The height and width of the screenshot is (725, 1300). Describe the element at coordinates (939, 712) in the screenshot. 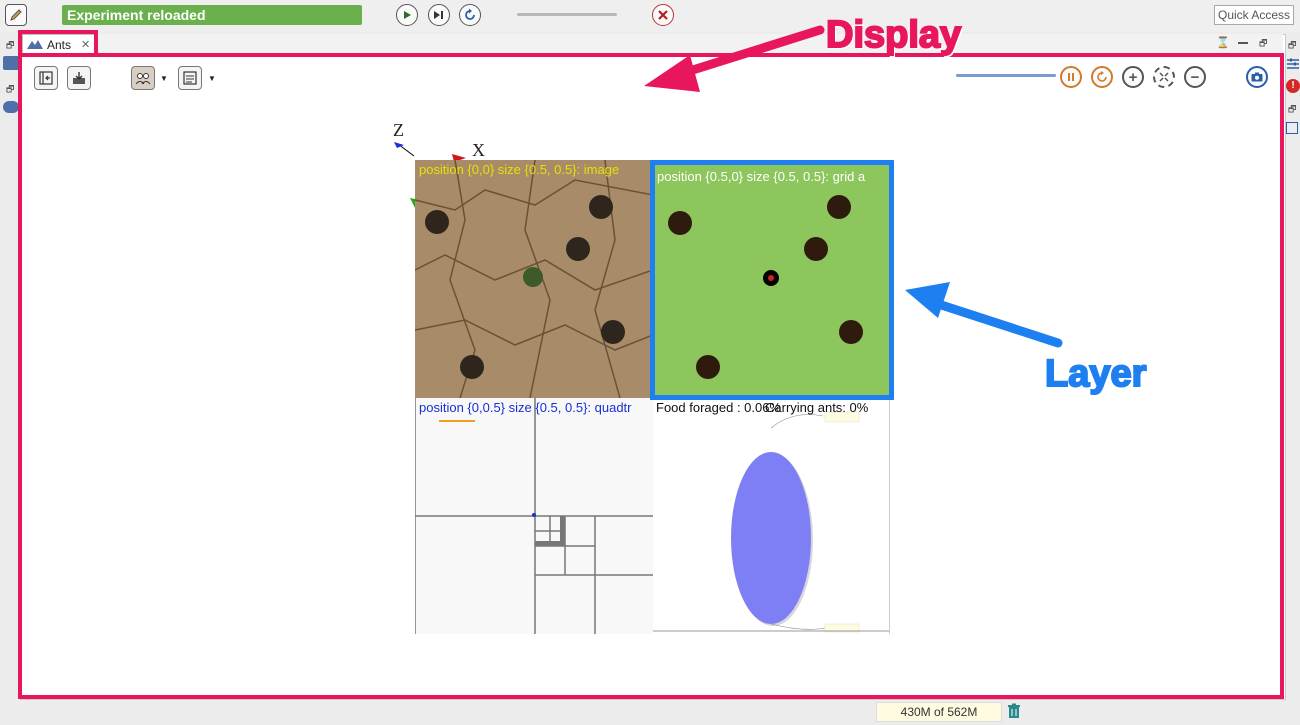

I see `memory-indicator: 430M of 562M` at that location.